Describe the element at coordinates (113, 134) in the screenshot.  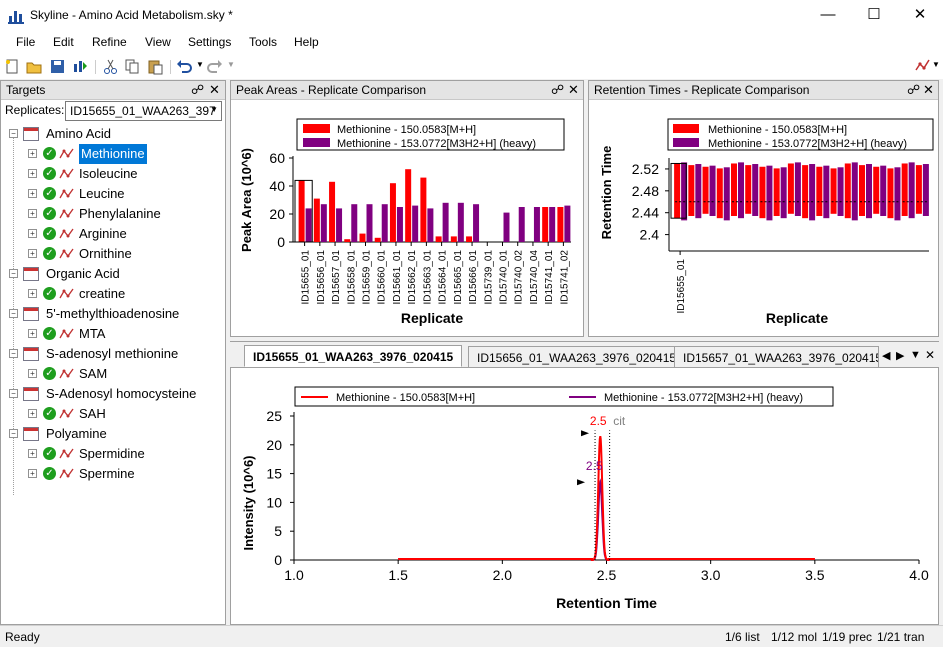
I see `tree-group: − Amino Acid` at that location.